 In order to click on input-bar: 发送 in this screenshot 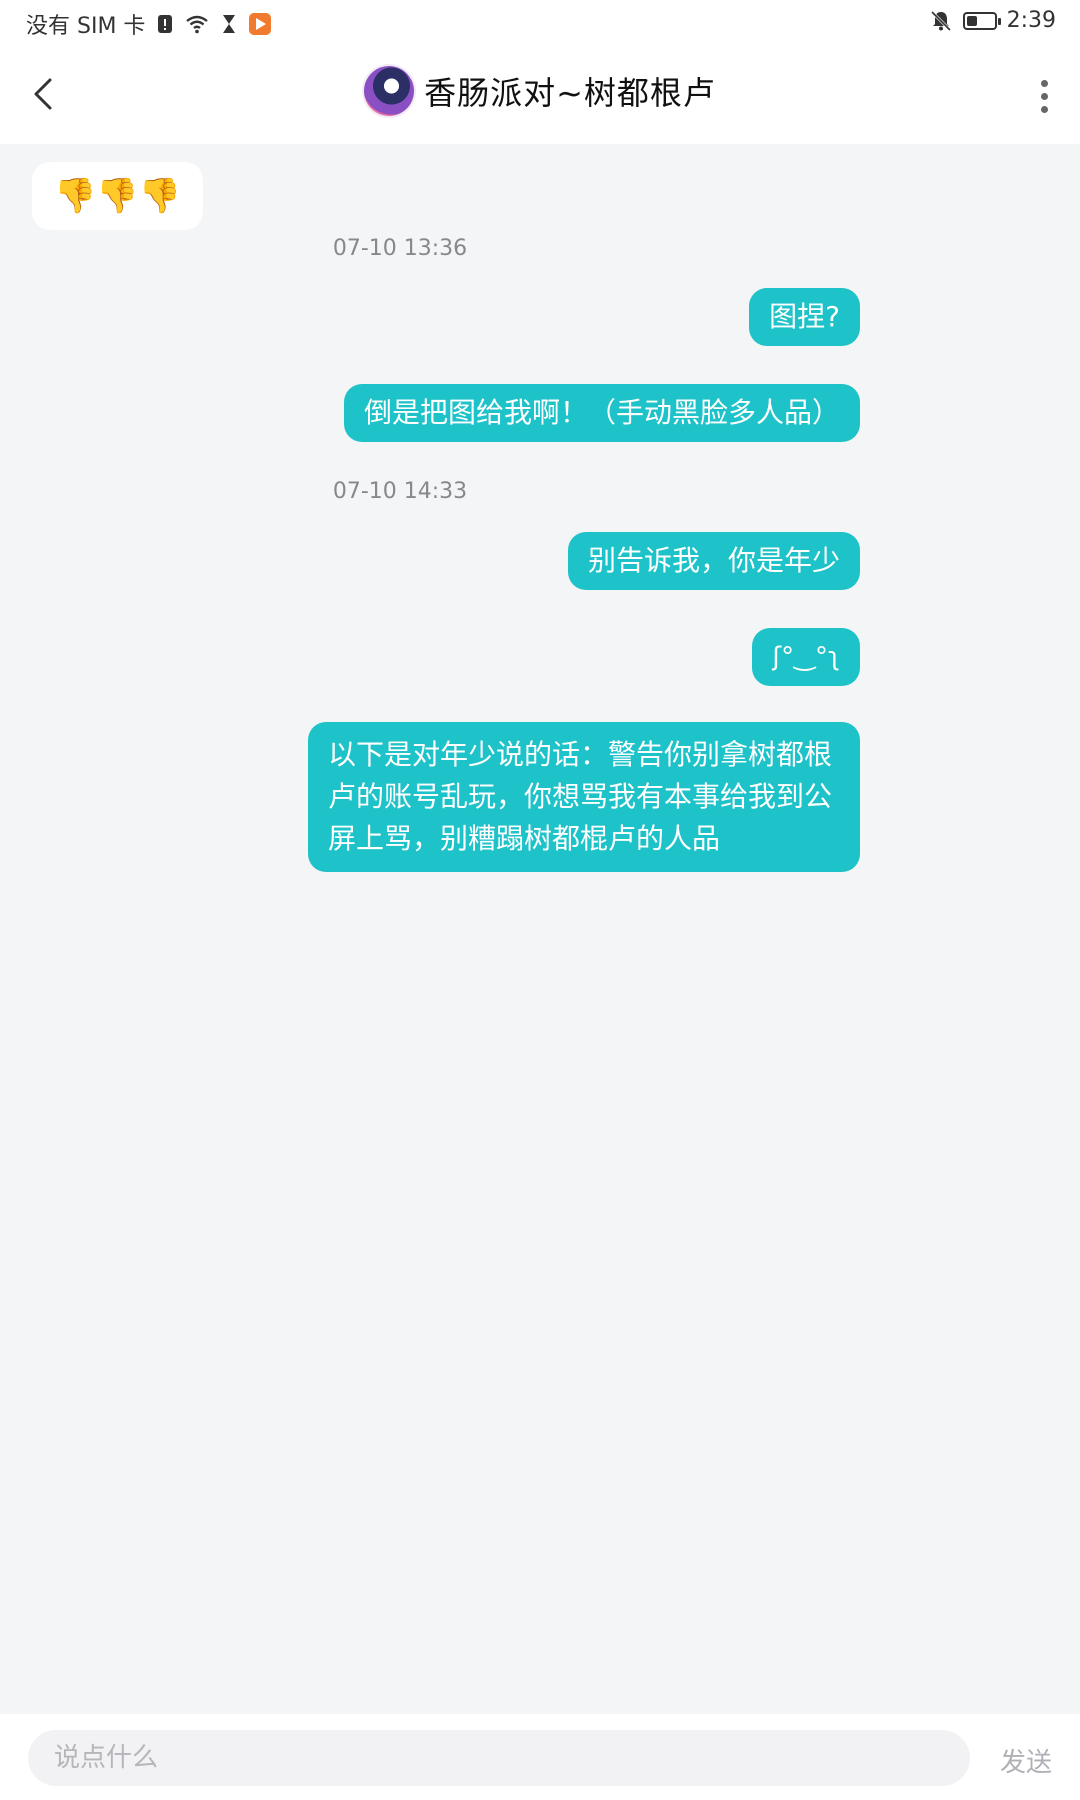, I will do `click(540, 1757)`.